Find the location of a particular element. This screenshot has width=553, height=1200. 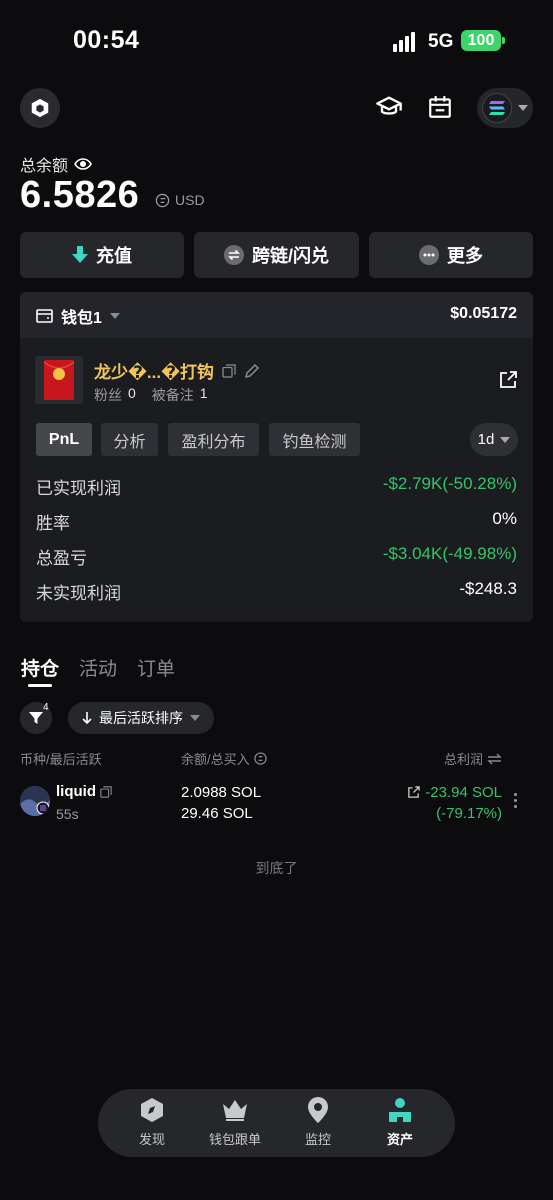

stat-label-total-pnl: 总盈亏 is located at coordinates (61, 558).